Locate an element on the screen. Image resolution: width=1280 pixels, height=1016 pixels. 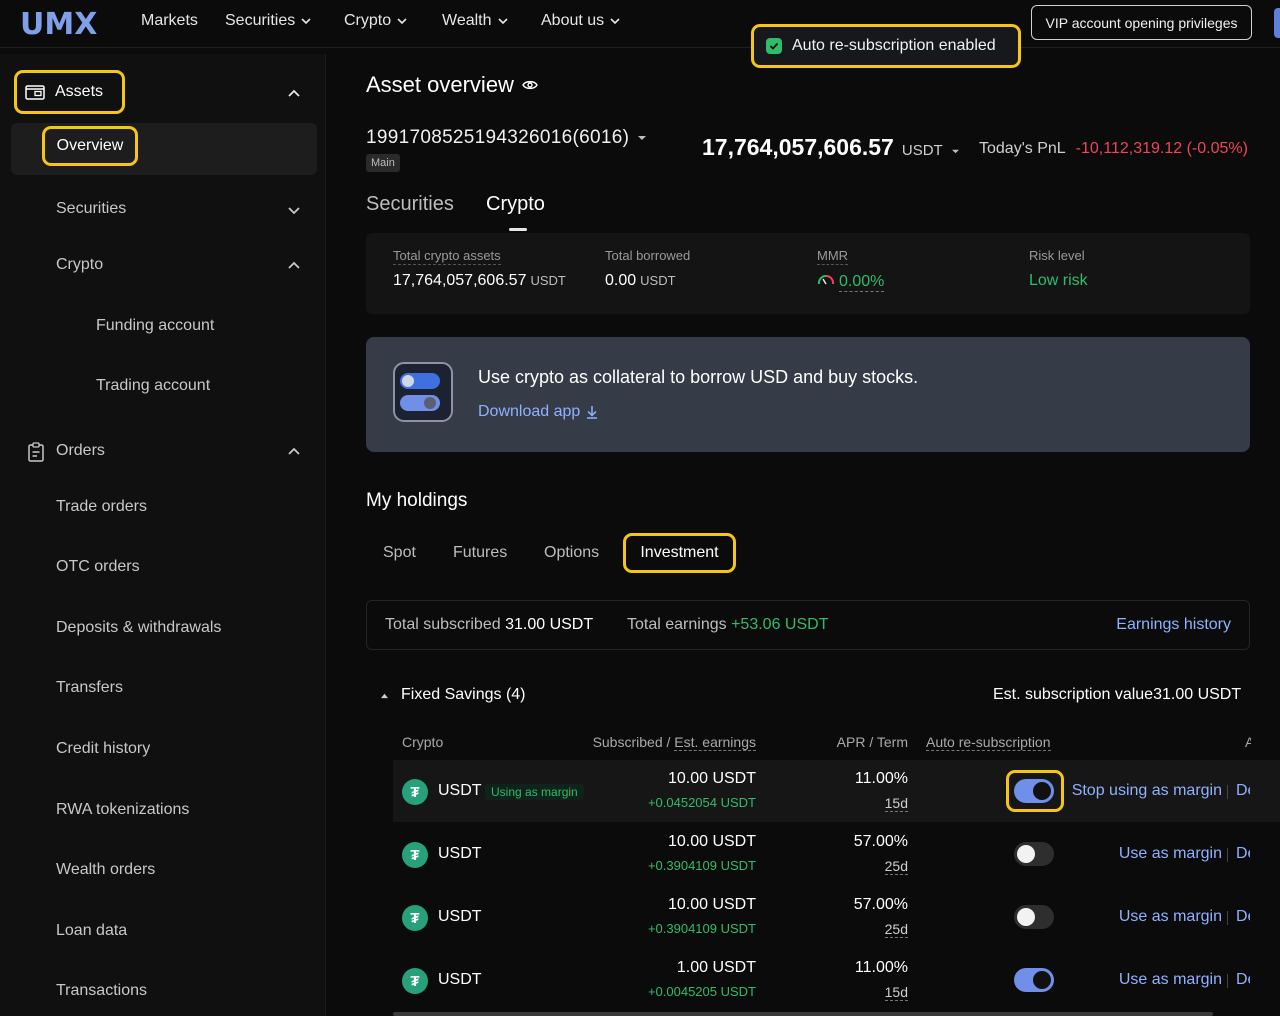
account-button is located at coordinates (1277, 23).